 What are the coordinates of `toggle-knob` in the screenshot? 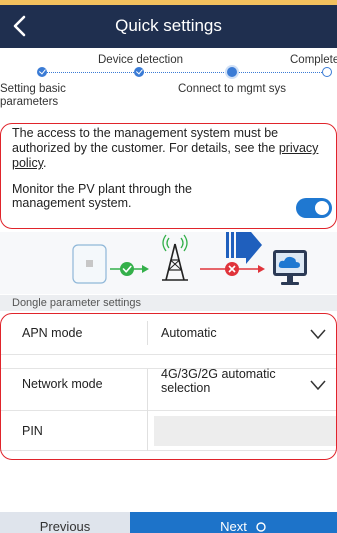 It's located at (322, 208).